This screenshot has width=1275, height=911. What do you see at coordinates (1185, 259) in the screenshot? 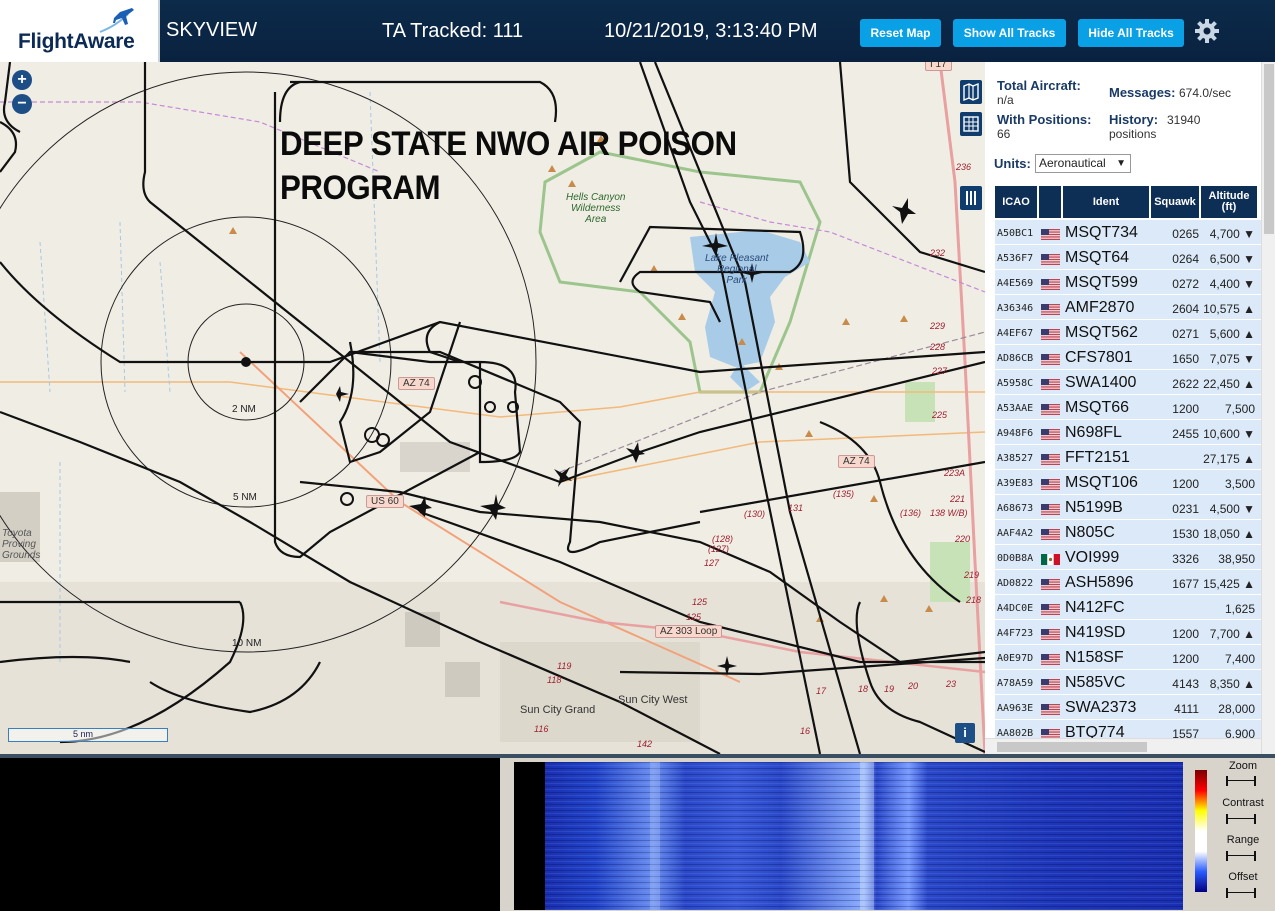
I see `row-squawk: 0264` at bounding box center [1185, 259].